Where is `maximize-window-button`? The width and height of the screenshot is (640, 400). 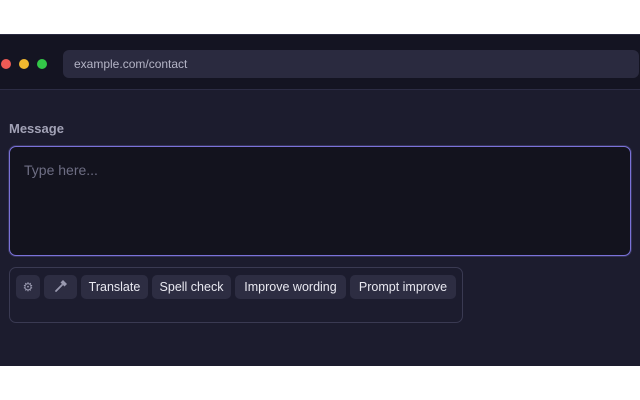
maximize-window-button is located at coordinates (42, 64).